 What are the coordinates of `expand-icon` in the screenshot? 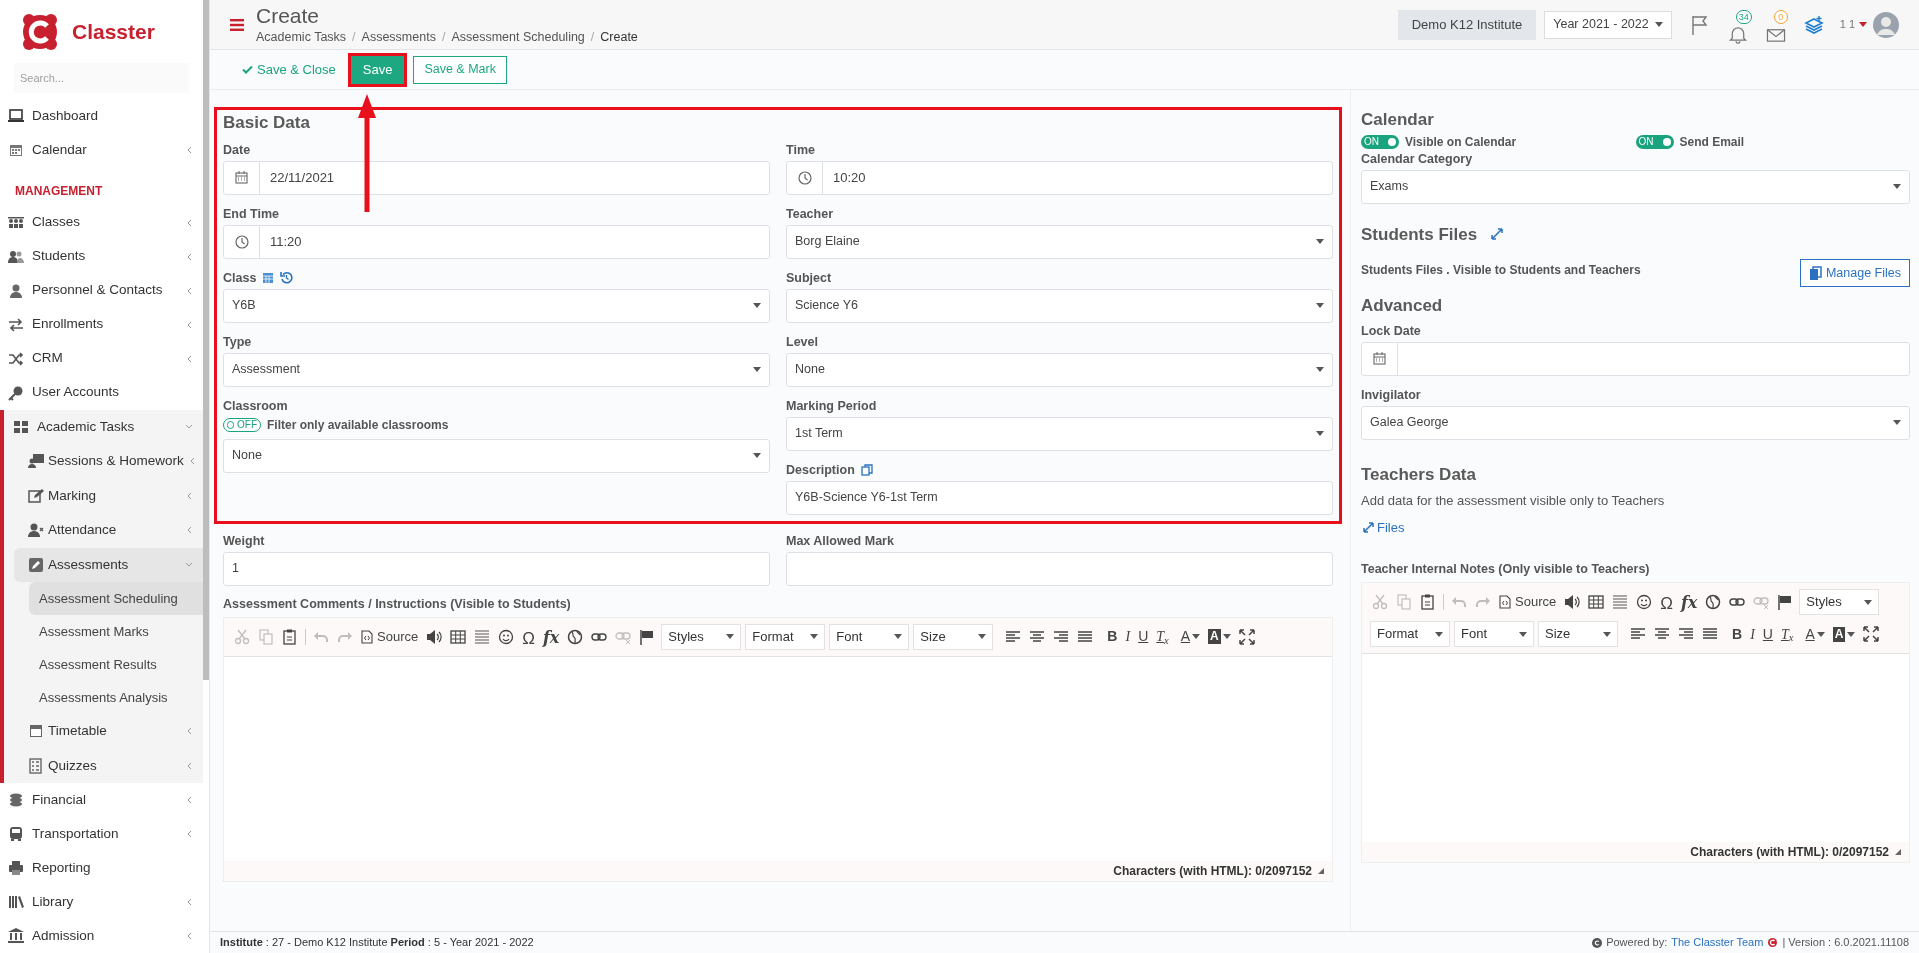 It's located at (1497, 234).